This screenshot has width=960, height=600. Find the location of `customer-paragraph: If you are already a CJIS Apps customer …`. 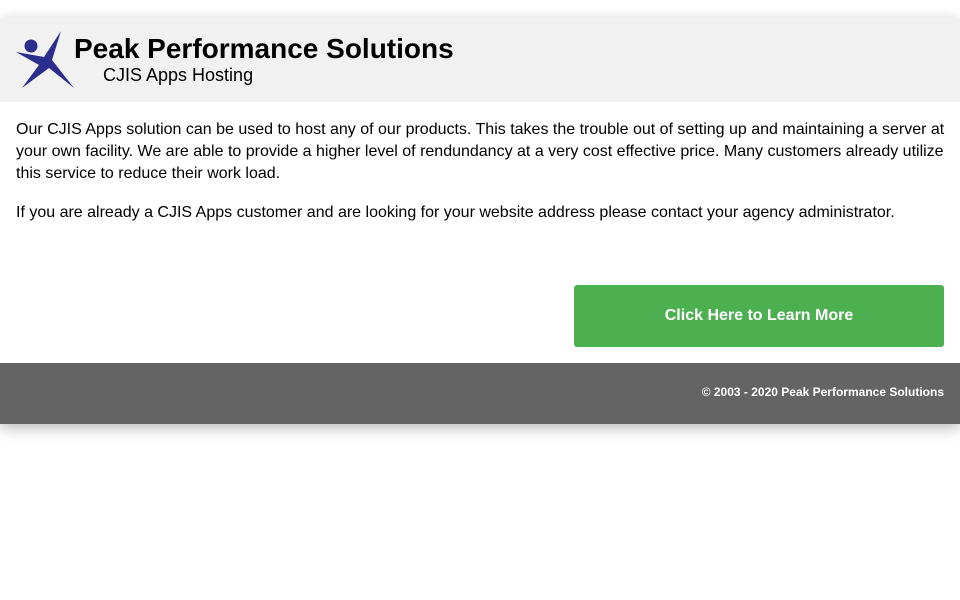

customer-paragraph: If you are already a CJIS Apps customer … is located at coordinates (455, 212).